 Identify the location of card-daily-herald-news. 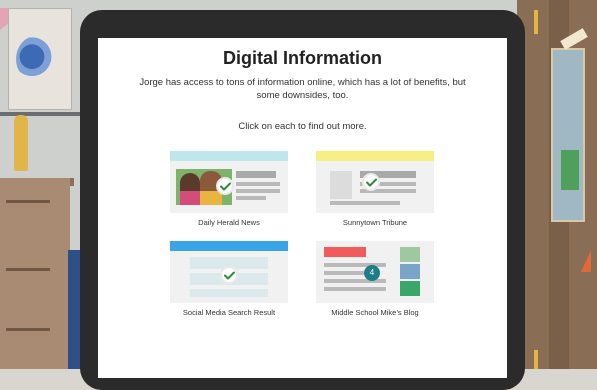
(229, 182).